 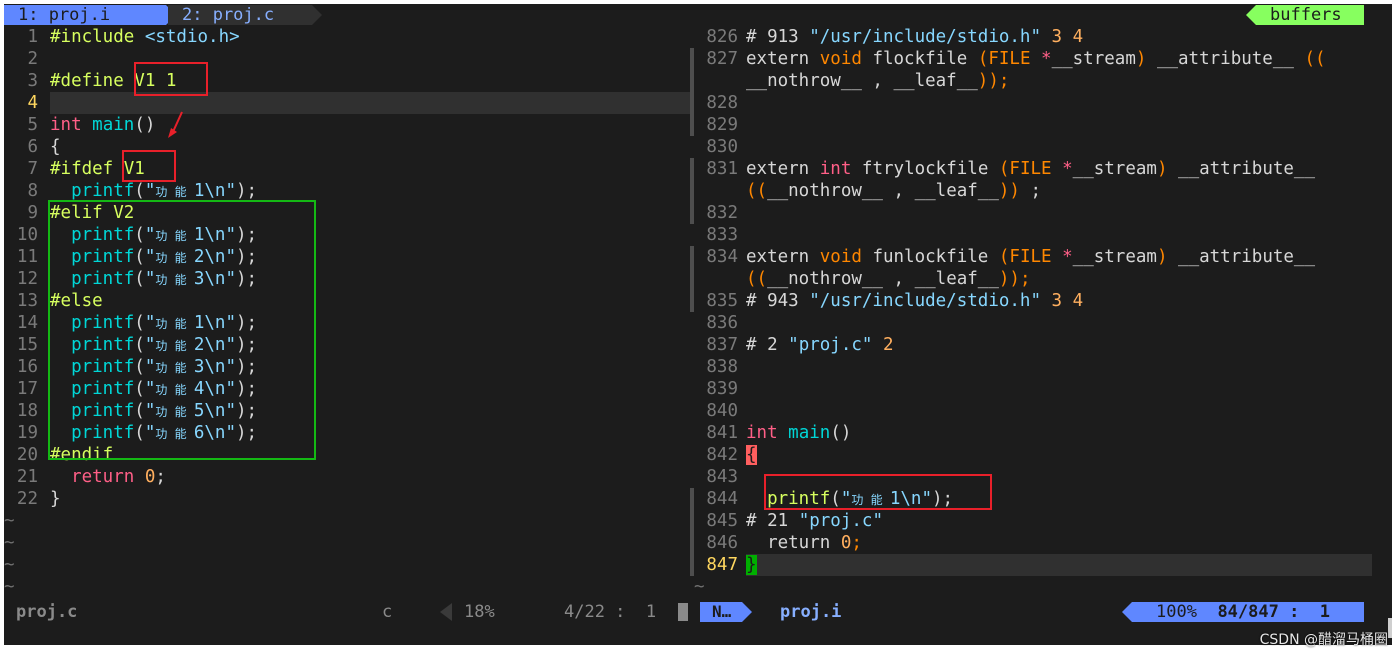 What do you see at coordinates (722, 521) in the screenshot?
I see `line-number: 845` at bounding box center [722, 521].